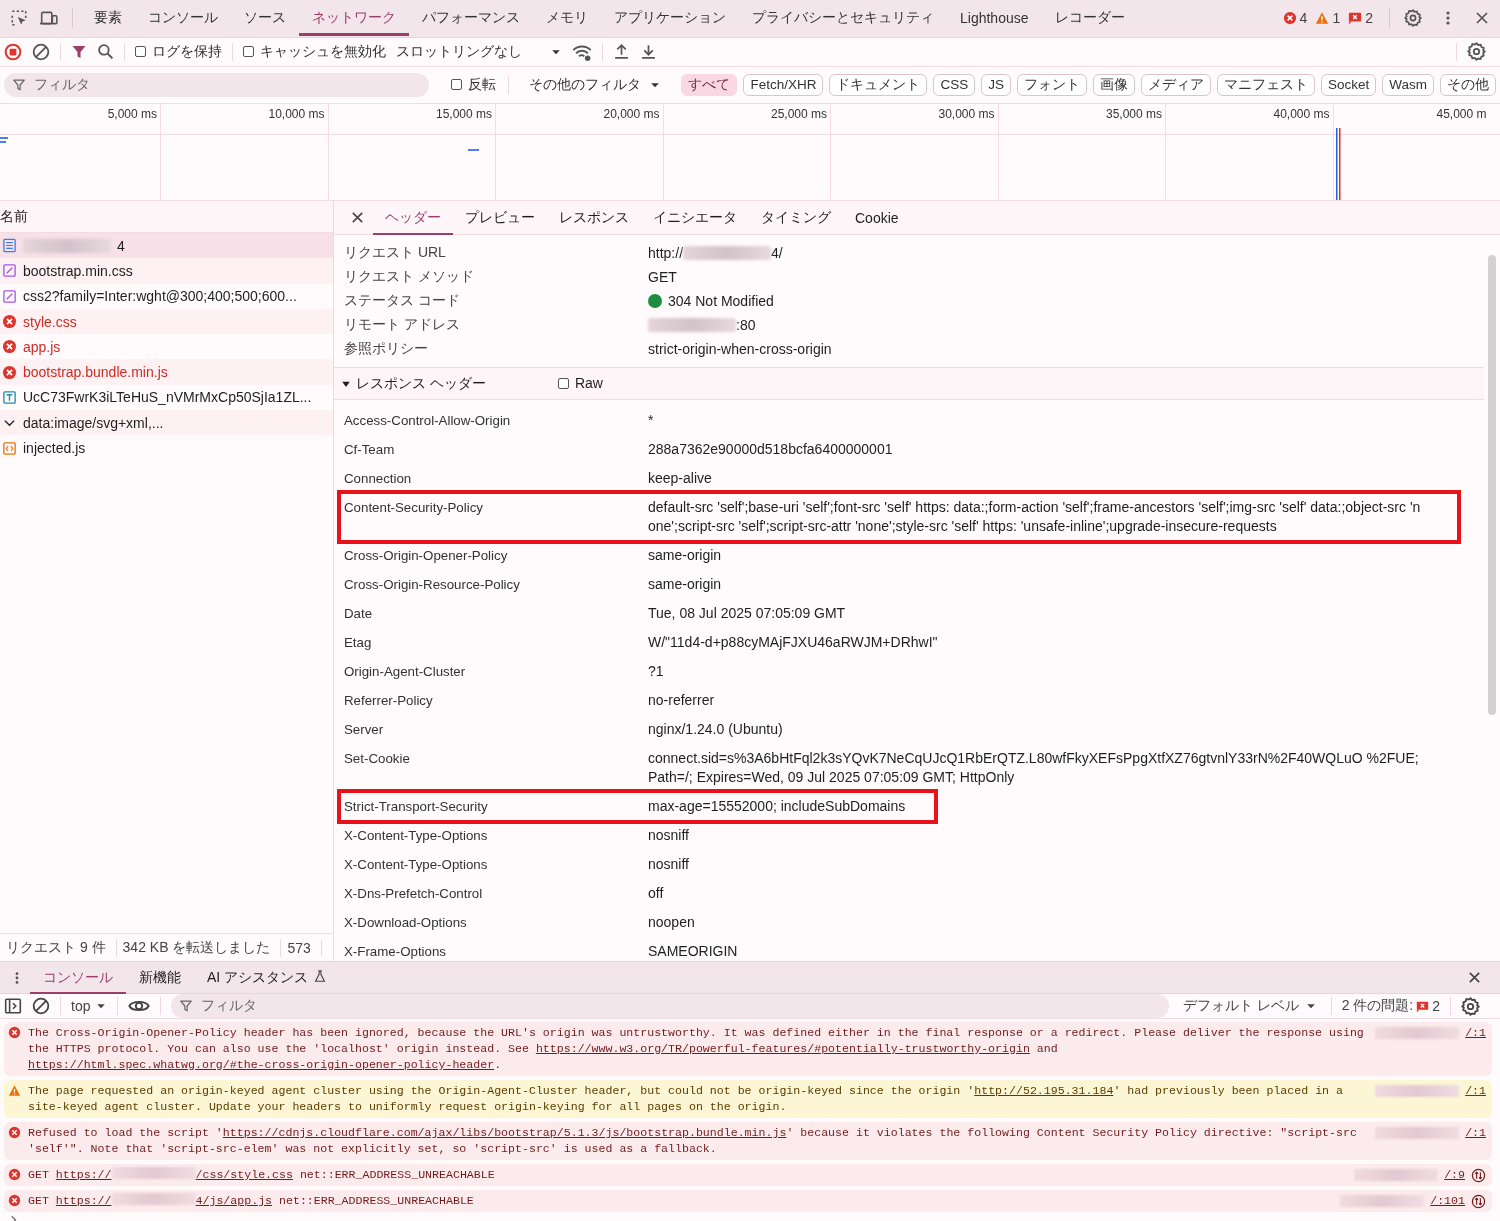 This screenshot has height=1221, width=1500. Describe the element at coordinates (1133, 114) in the screenshot. I see `time-tick-label: 35,000 ms` at that location.